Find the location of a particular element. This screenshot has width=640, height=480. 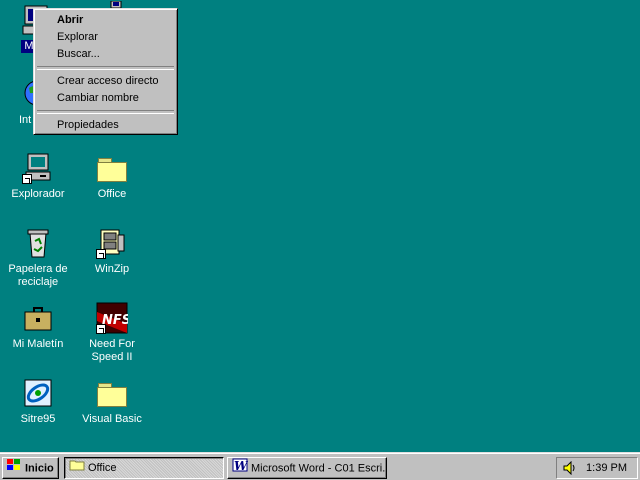

desktop-icon-office: Office is located at coordinates (112, 176).